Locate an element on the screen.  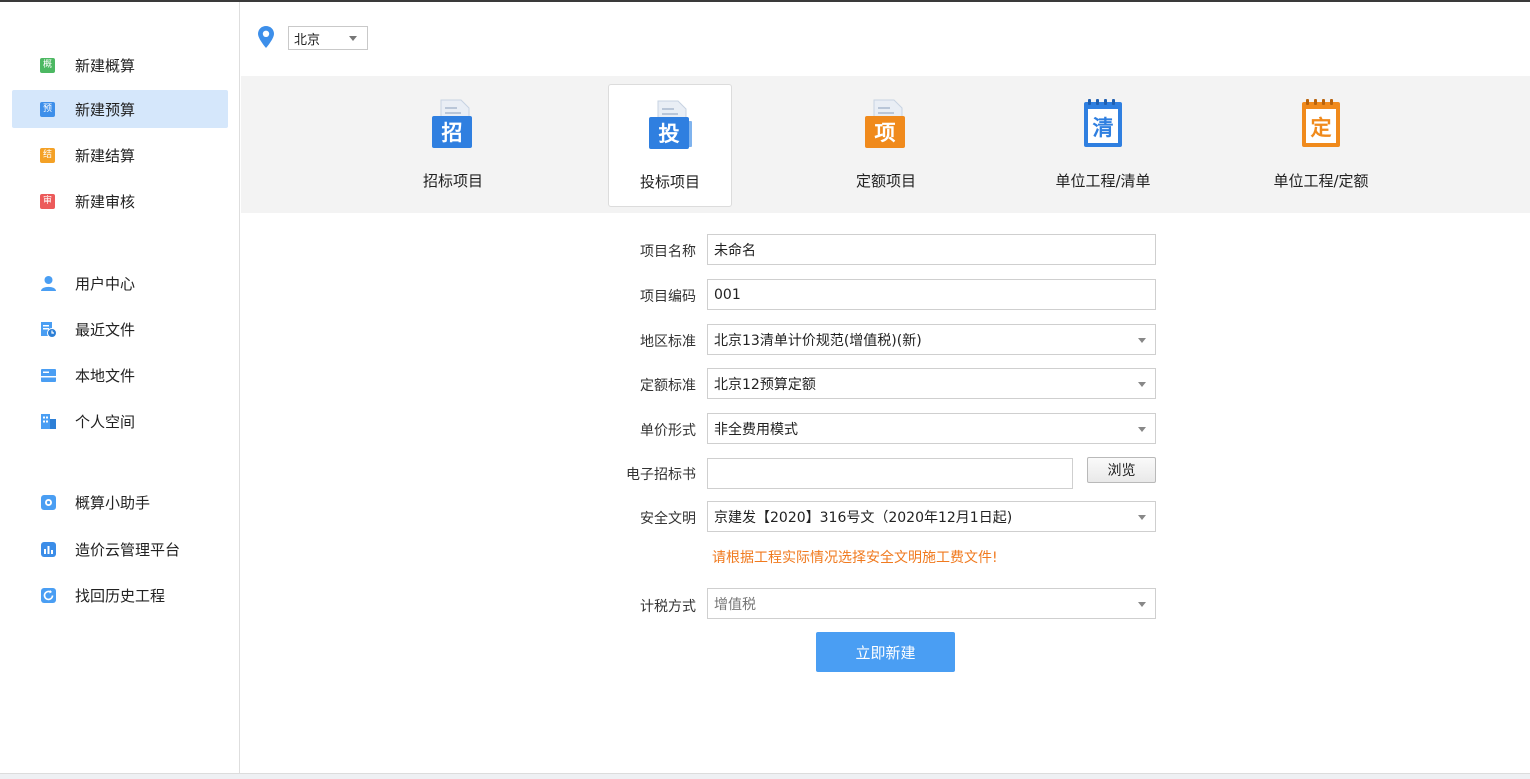
project-type-label: 投标项目 is located at coordinates (669, 182).